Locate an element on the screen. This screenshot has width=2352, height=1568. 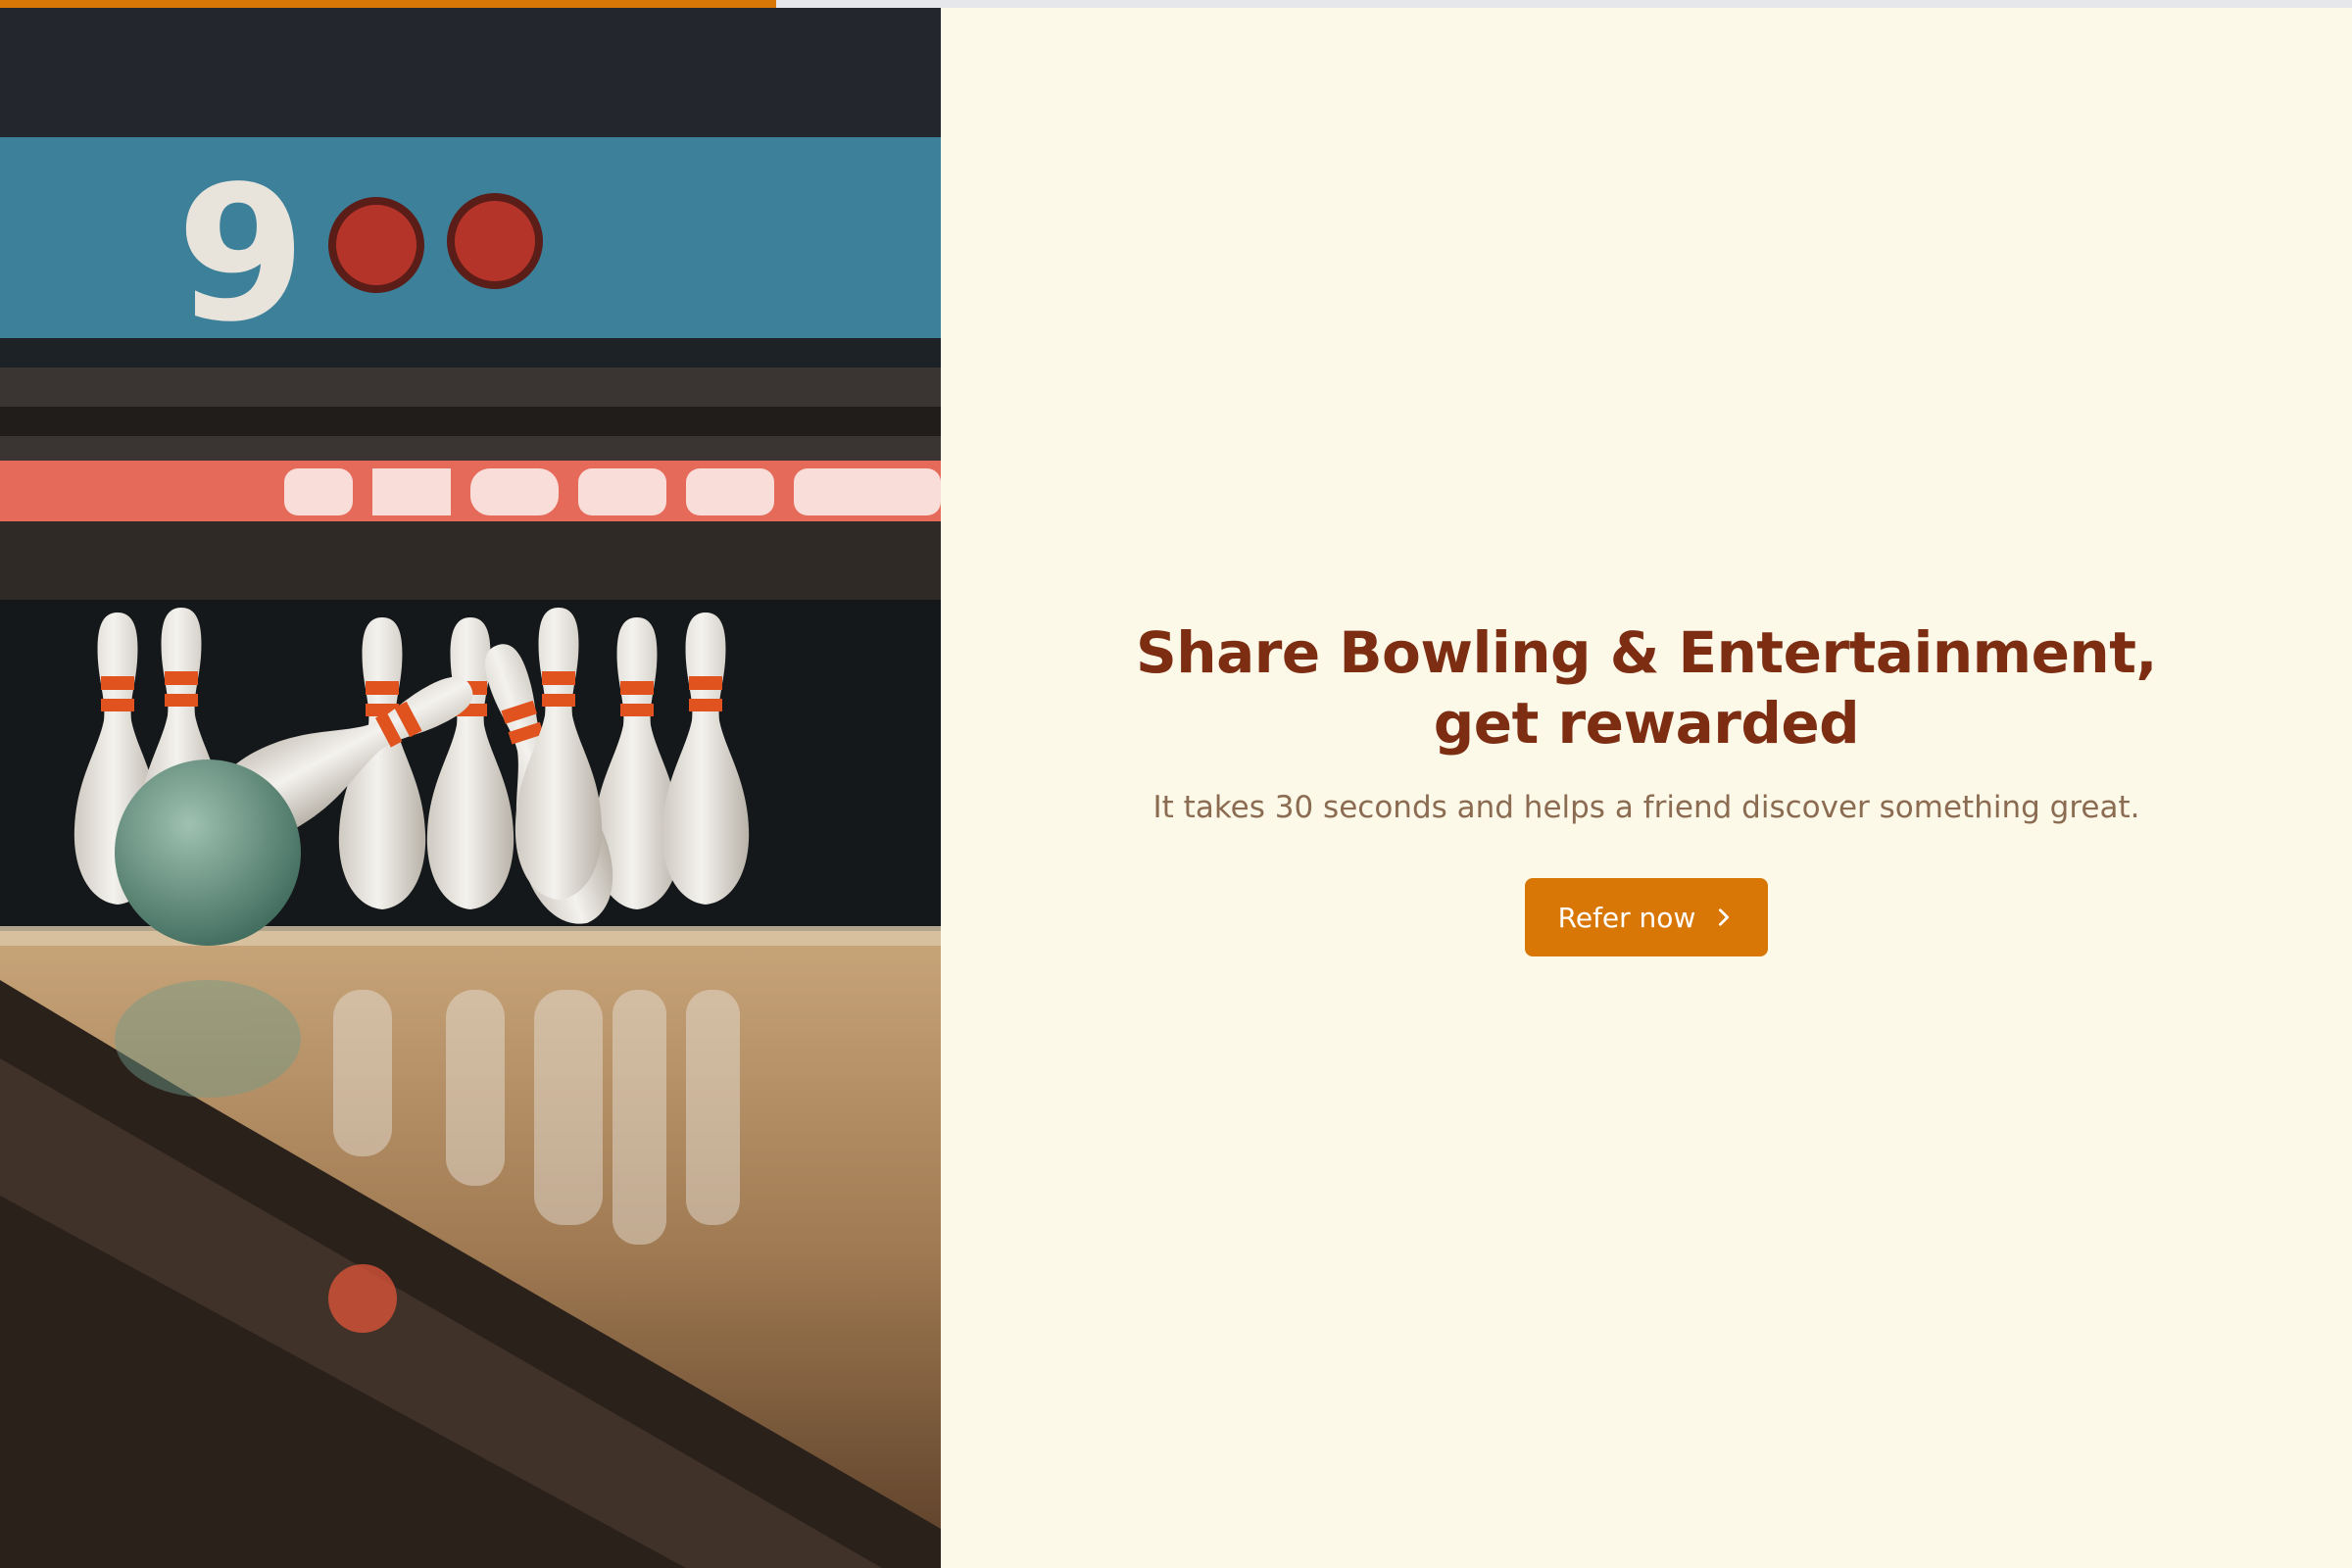
refer-now-label: Refer now is located at coordinates (1626, 917).